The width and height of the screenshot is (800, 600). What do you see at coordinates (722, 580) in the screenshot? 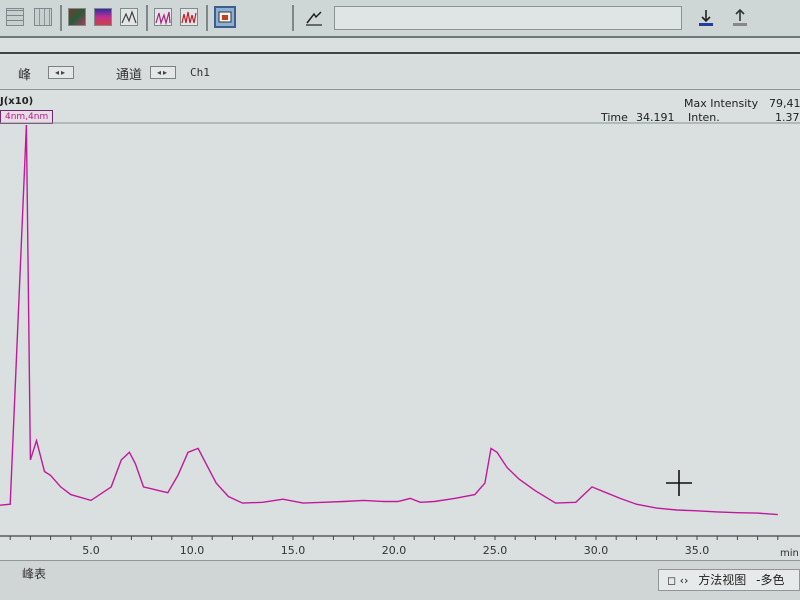
I see `method-view-label: 方法视图` at bounding box center [722, 580].